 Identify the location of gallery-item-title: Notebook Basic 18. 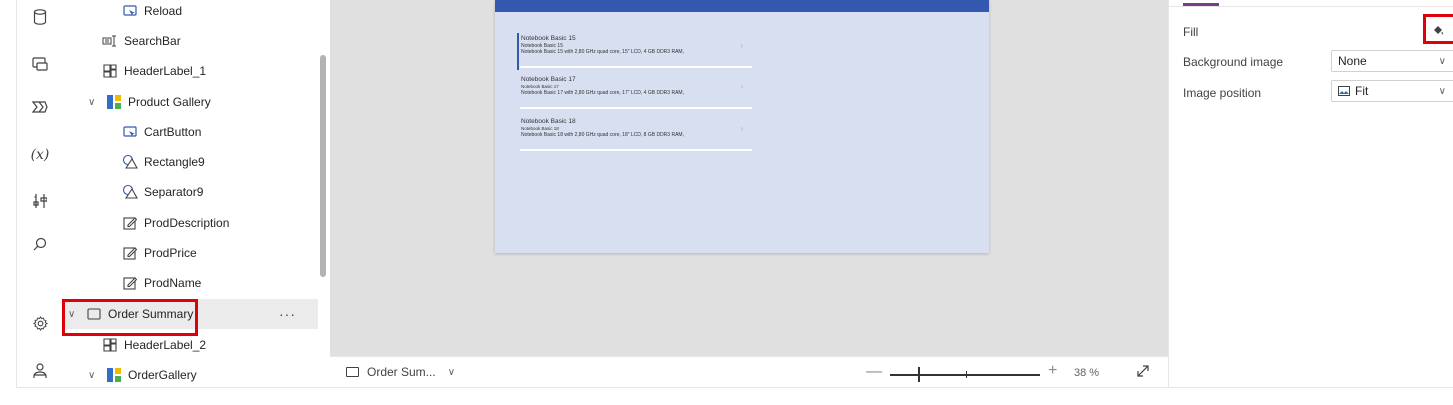
(548, 121).